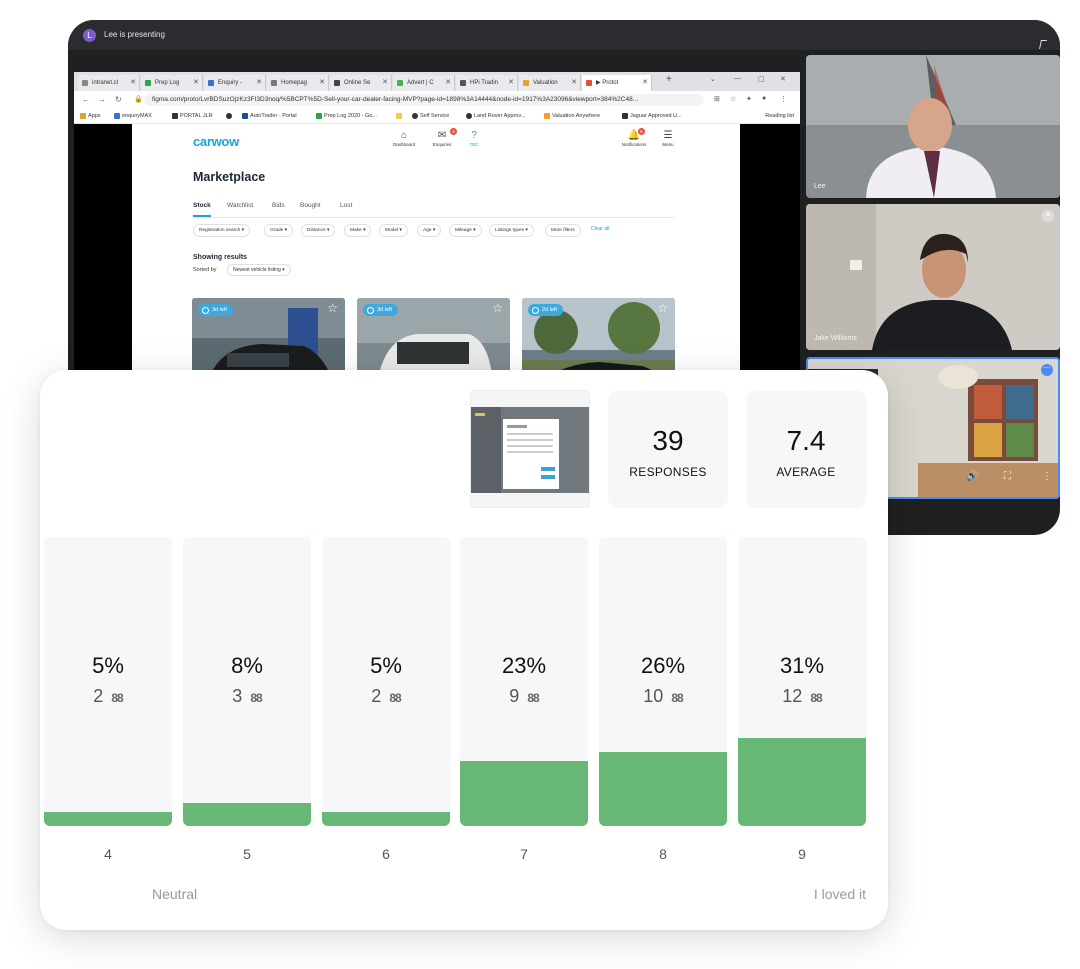 The image size is (1080, 969). Describe the element at coordinates (298, 83) in the screenshot. I see `browser-tab: Homepag ✕` at that location.